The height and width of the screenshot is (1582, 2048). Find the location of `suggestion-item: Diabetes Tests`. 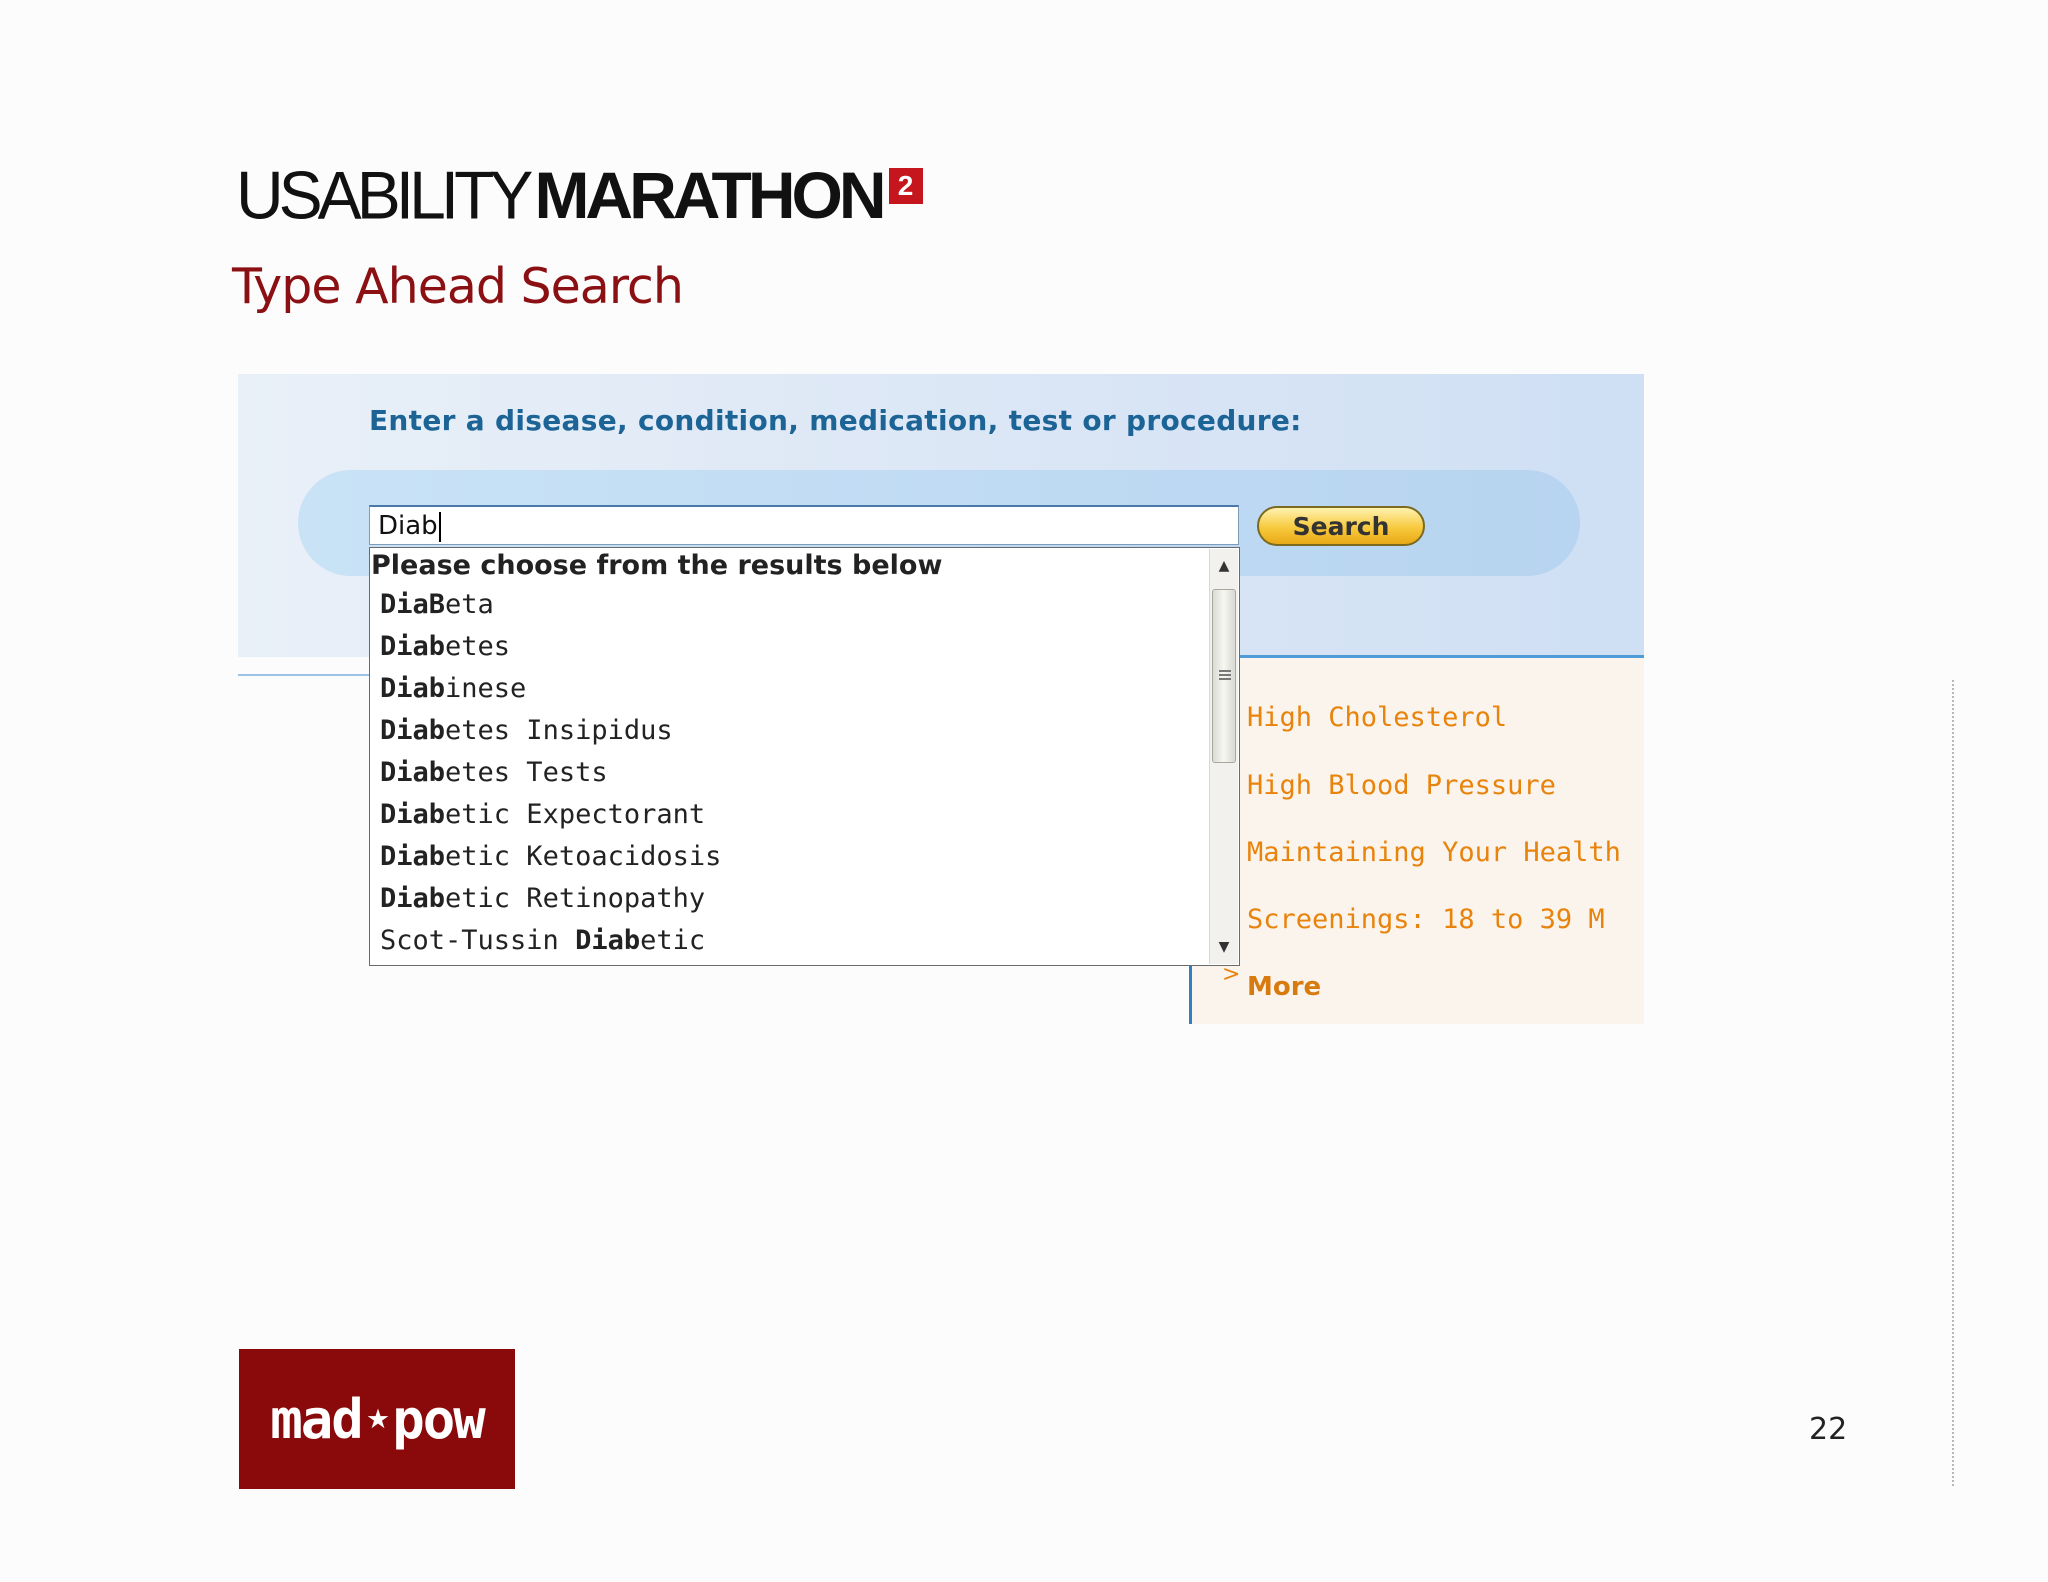

suggestion-item: Diabetes Tests is located at coordinates (790, 773).